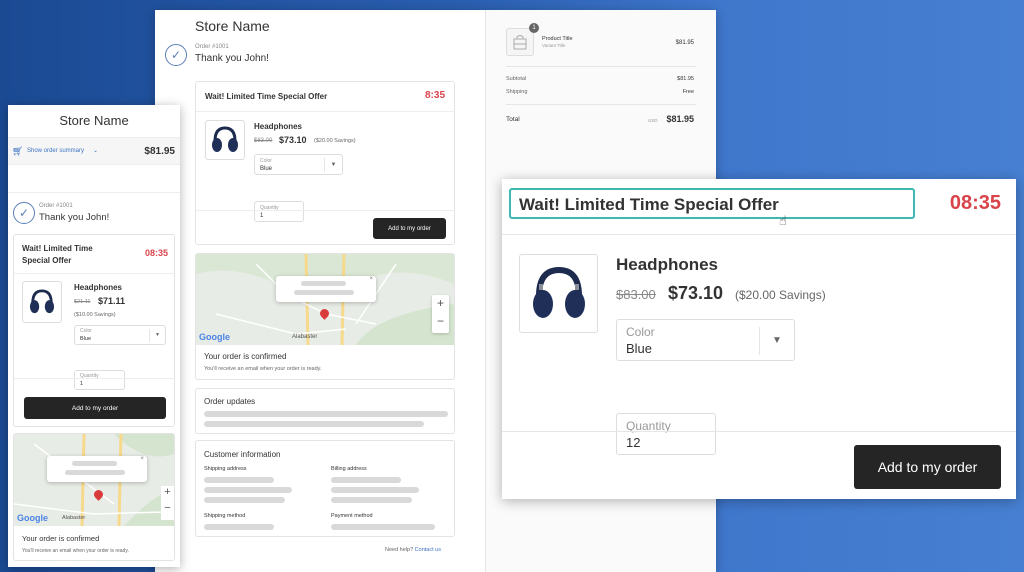  I want to click on variant-title: Variant Title, so click(554, 45).